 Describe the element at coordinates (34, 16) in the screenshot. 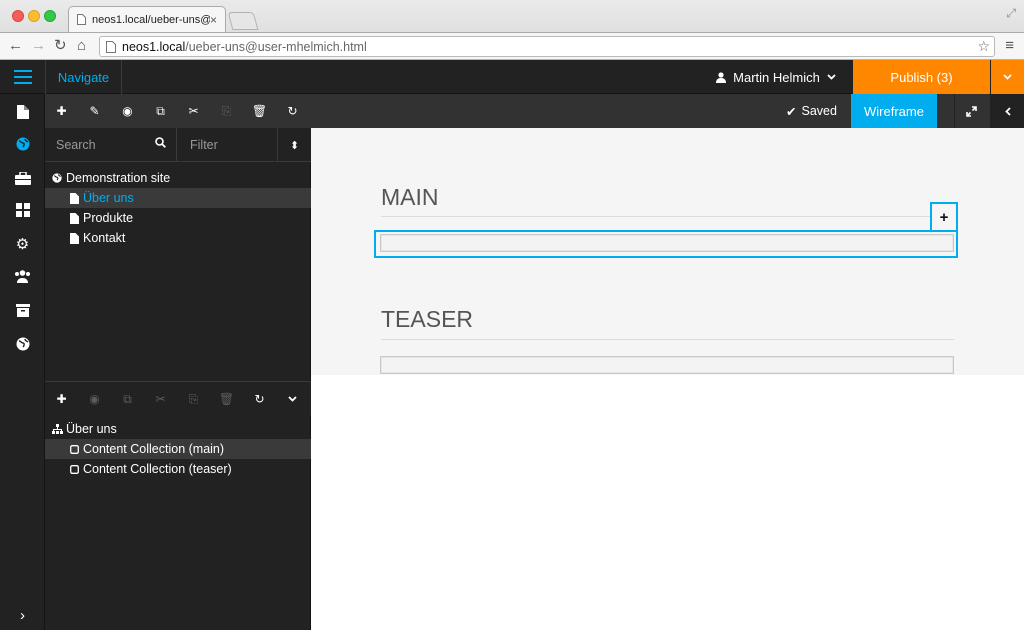

I see `minimize-window-button` at that location.